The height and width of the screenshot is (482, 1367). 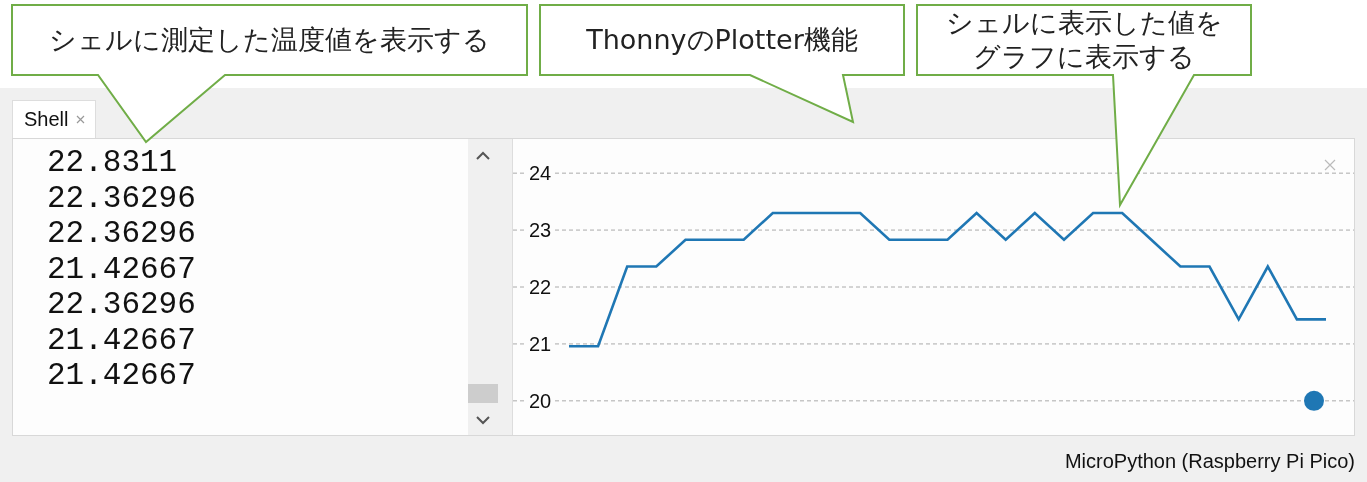 I want to click on callout-text: シェルに表示した値を グラフに表示する, so click(x=1084, y=40).